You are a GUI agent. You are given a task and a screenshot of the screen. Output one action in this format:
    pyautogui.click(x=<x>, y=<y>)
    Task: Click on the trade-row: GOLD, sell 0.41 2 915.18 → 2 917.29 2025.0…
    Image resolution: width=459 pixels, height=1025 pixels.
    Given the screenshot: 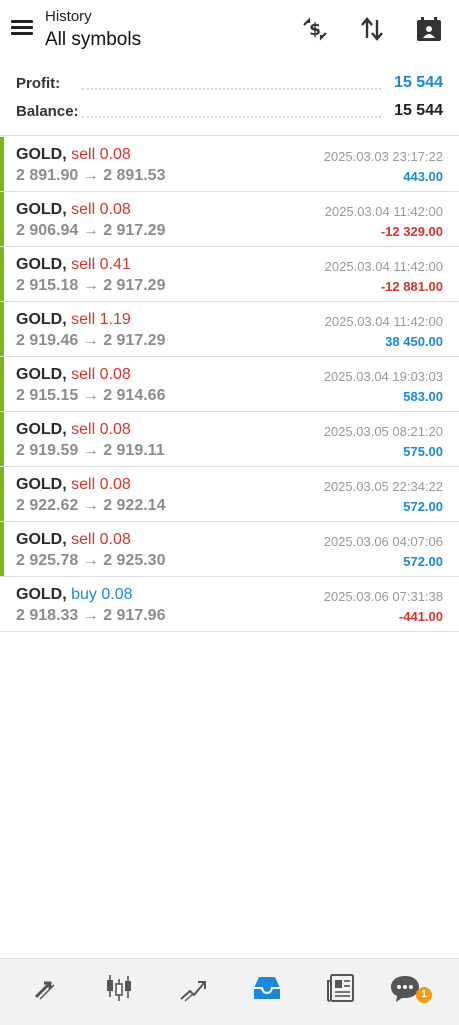 What is the action you would take?
    pyautogui.click(x=229, y=274)
    